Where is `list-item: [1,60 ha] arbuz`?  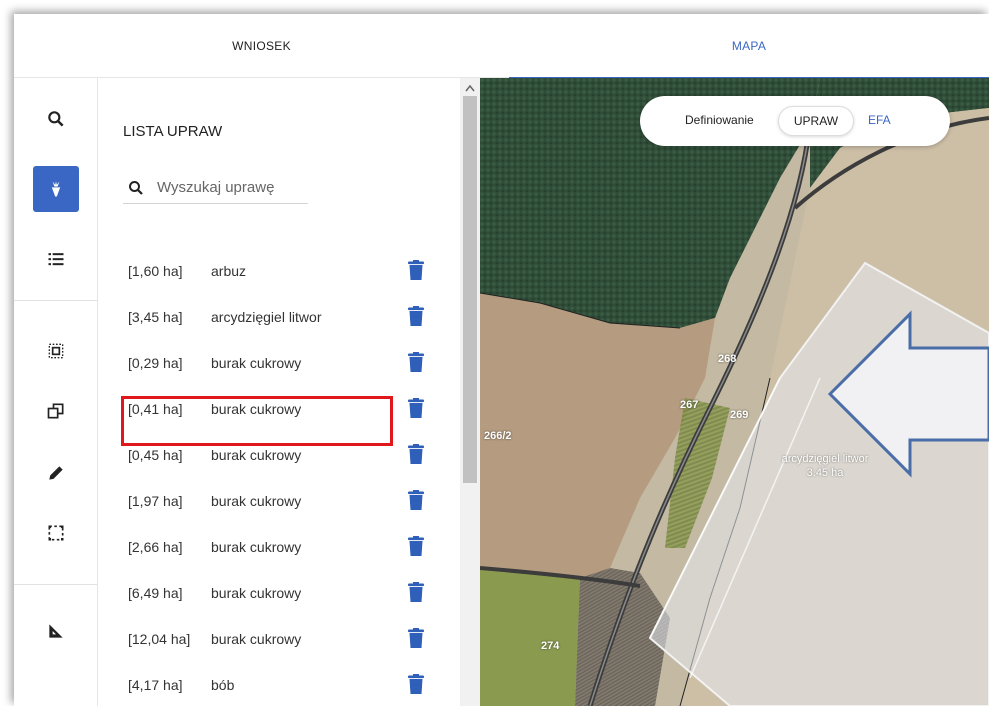 list-item: [1,60 ha] arbuz is located at coordinates (289, 271).